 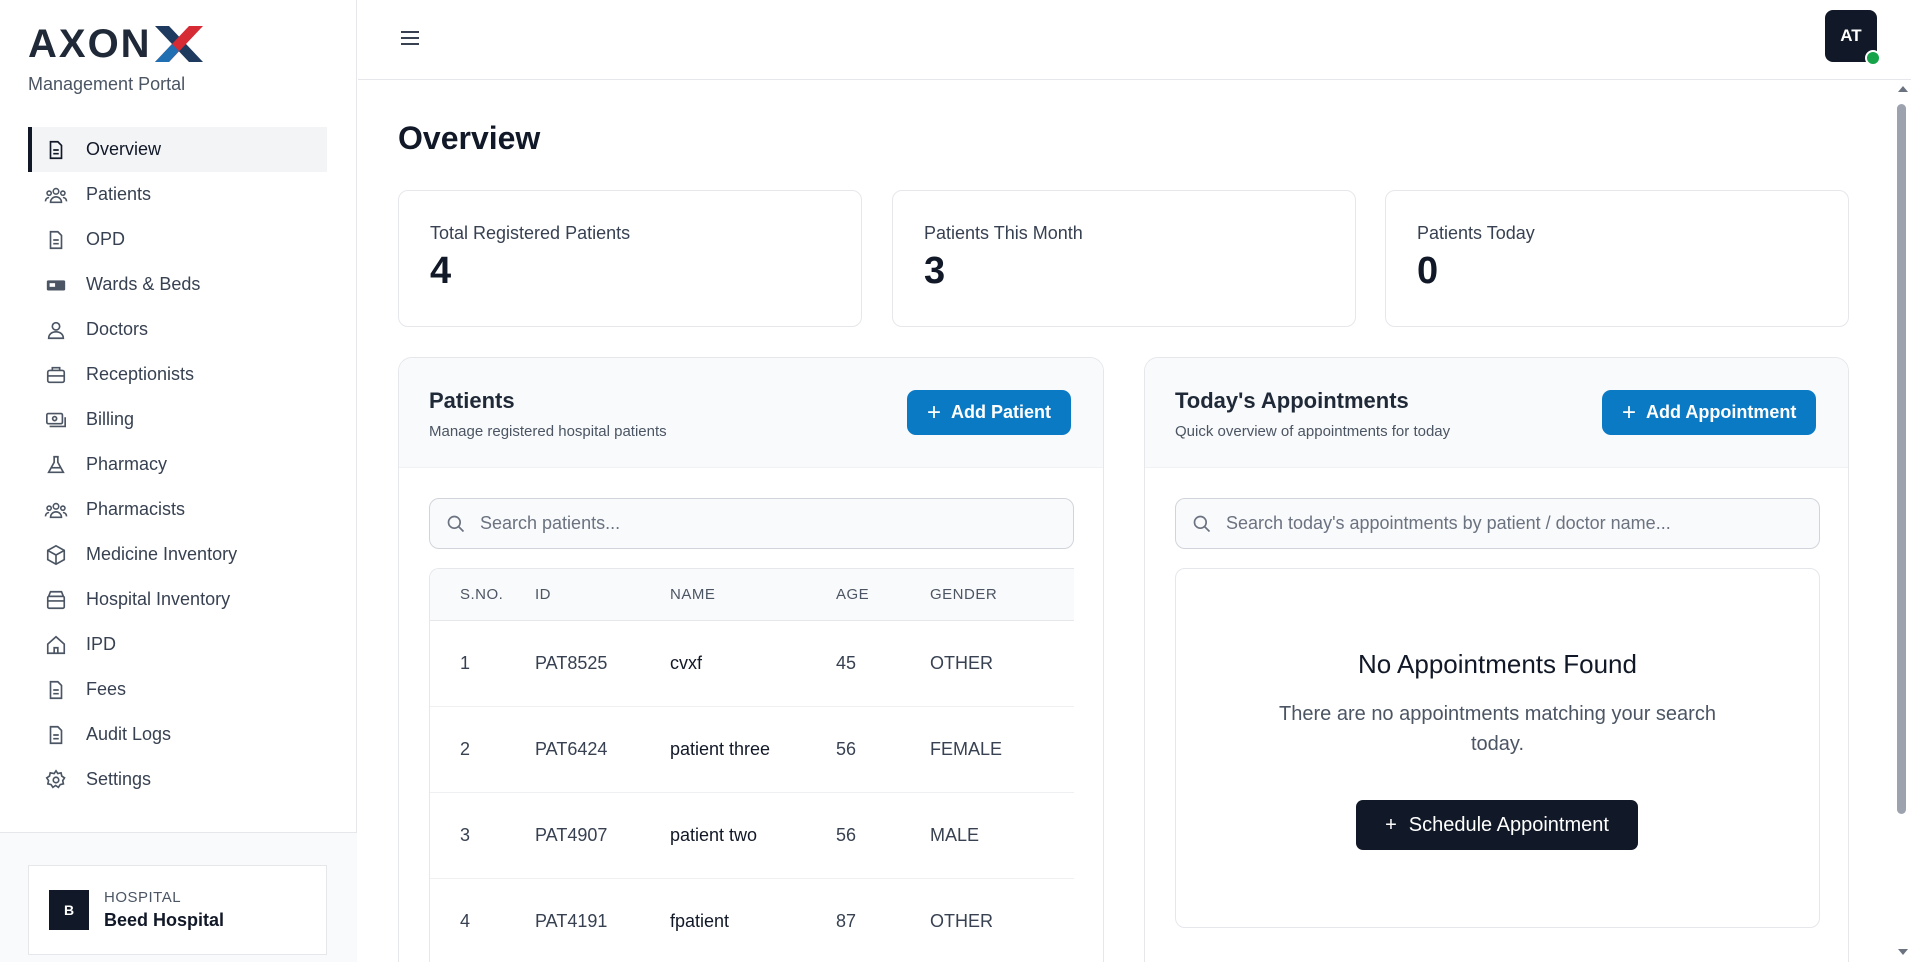 What do you see at coordinates (177, 464) in the screenshot?
I see `sidebar-item-pharmacy: Pharmacy` at bounding box center [177, 464].